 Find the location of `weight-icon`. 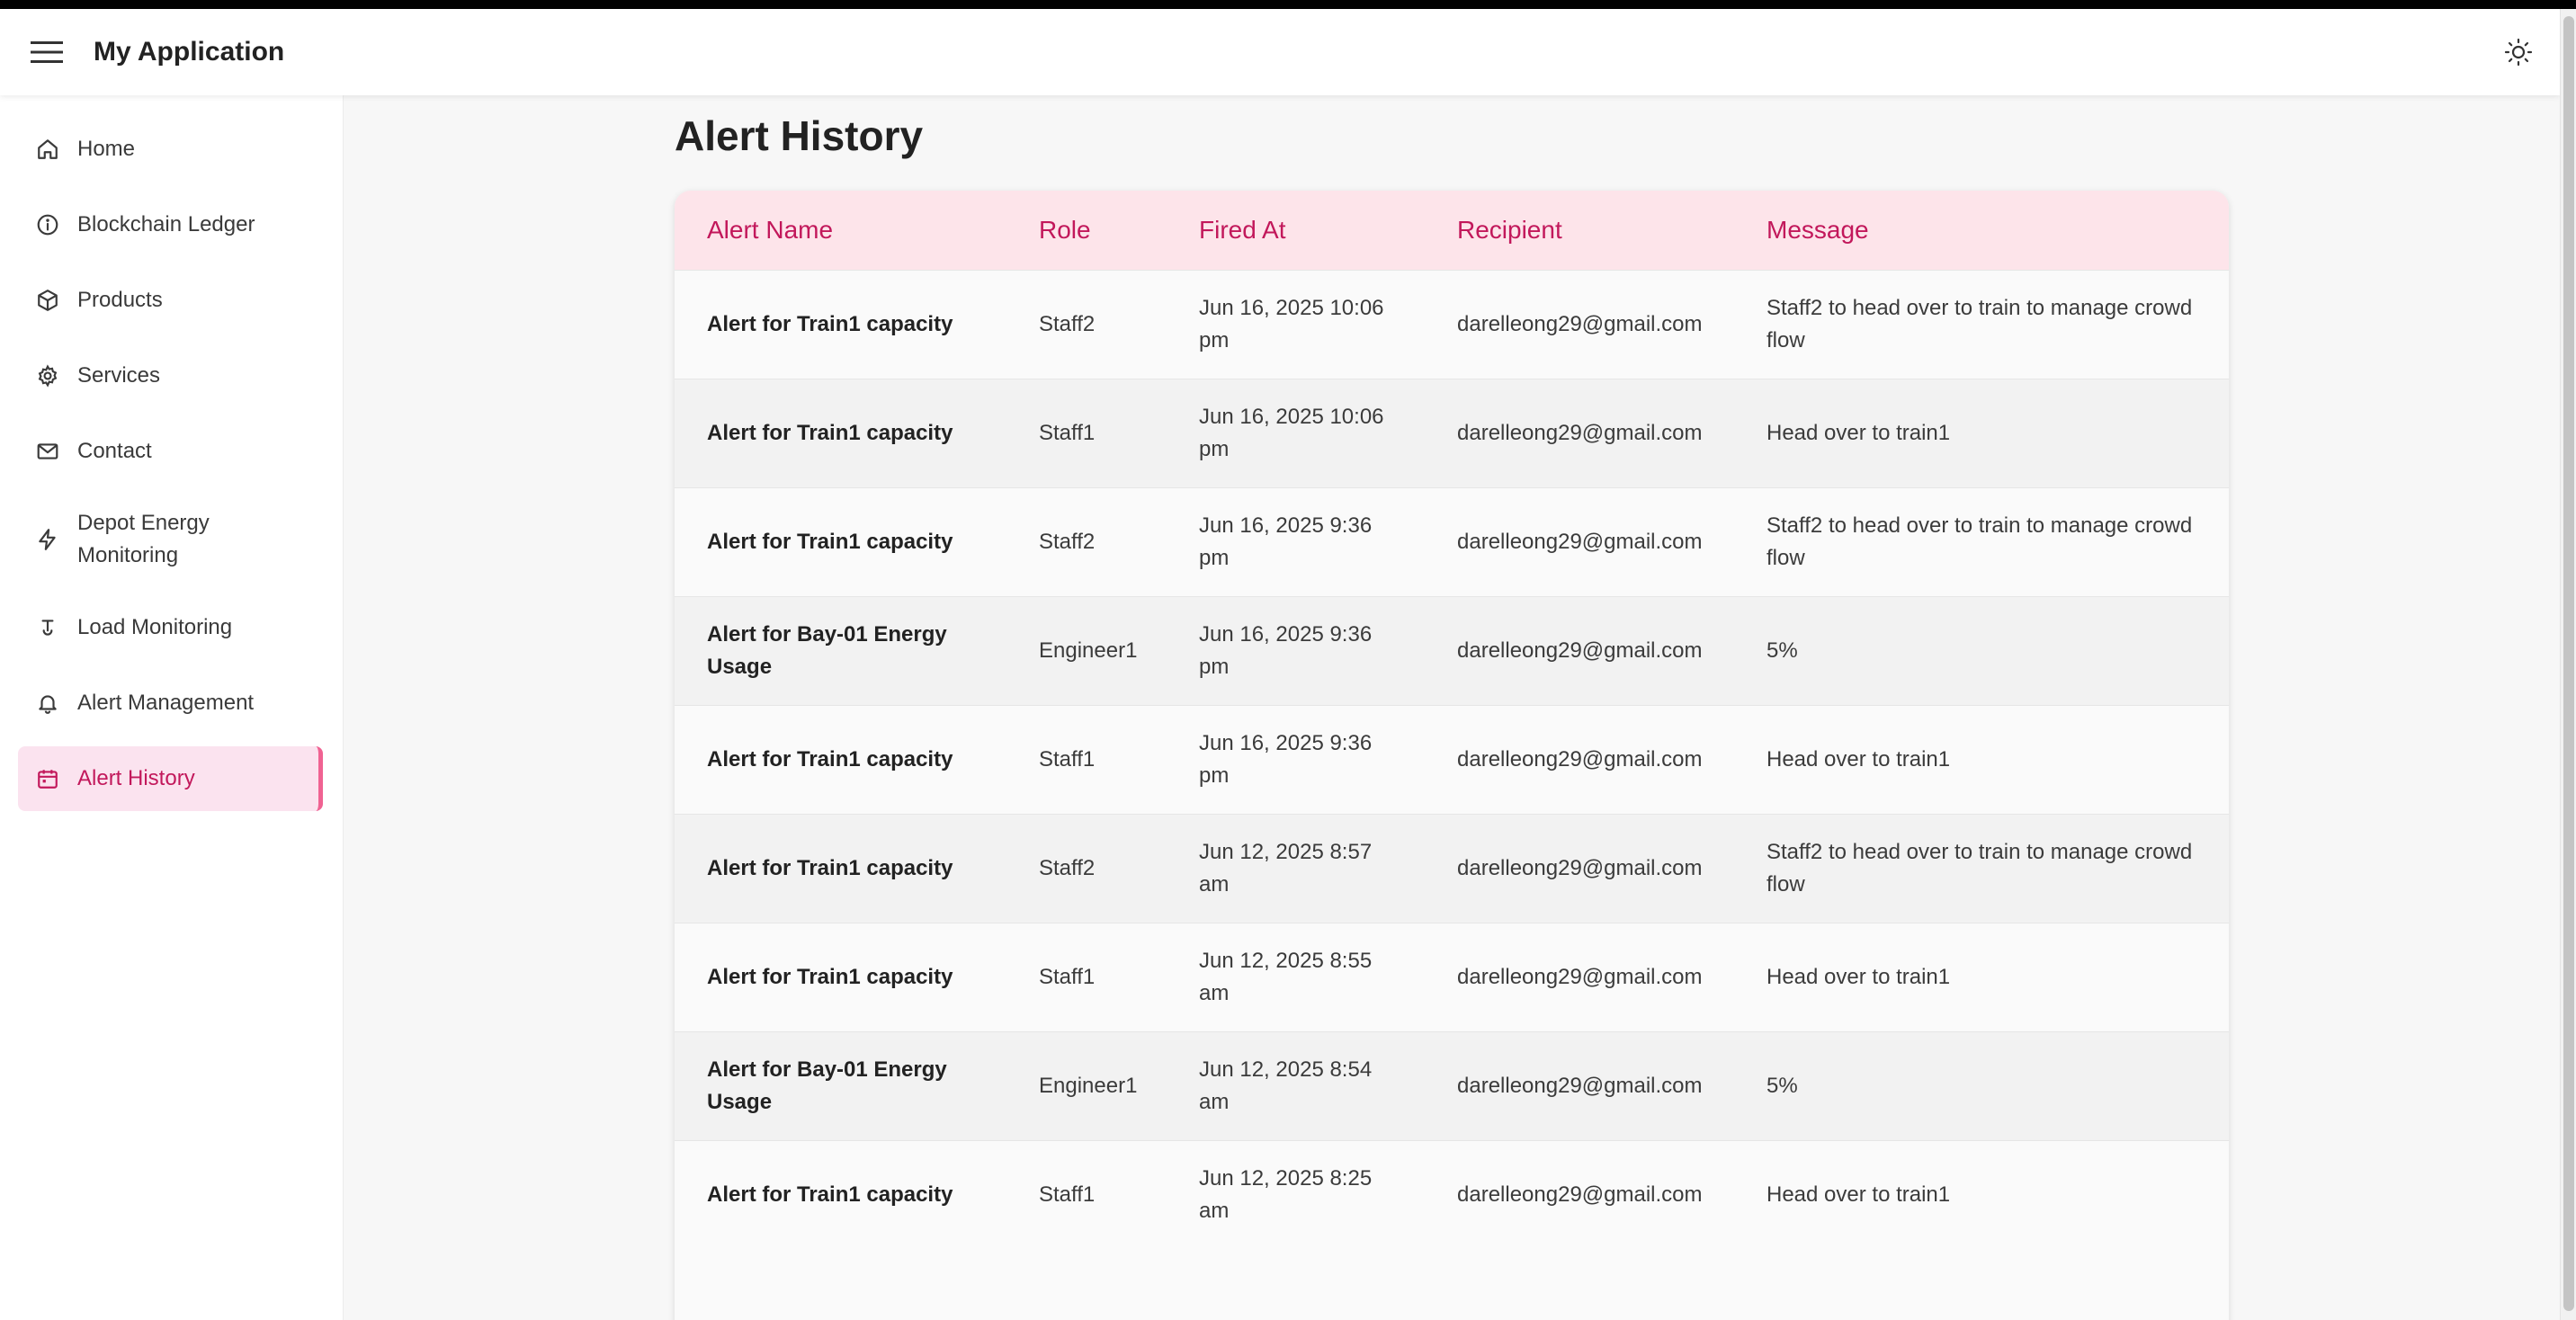

weight-icon is located at coordinates (47, 627).